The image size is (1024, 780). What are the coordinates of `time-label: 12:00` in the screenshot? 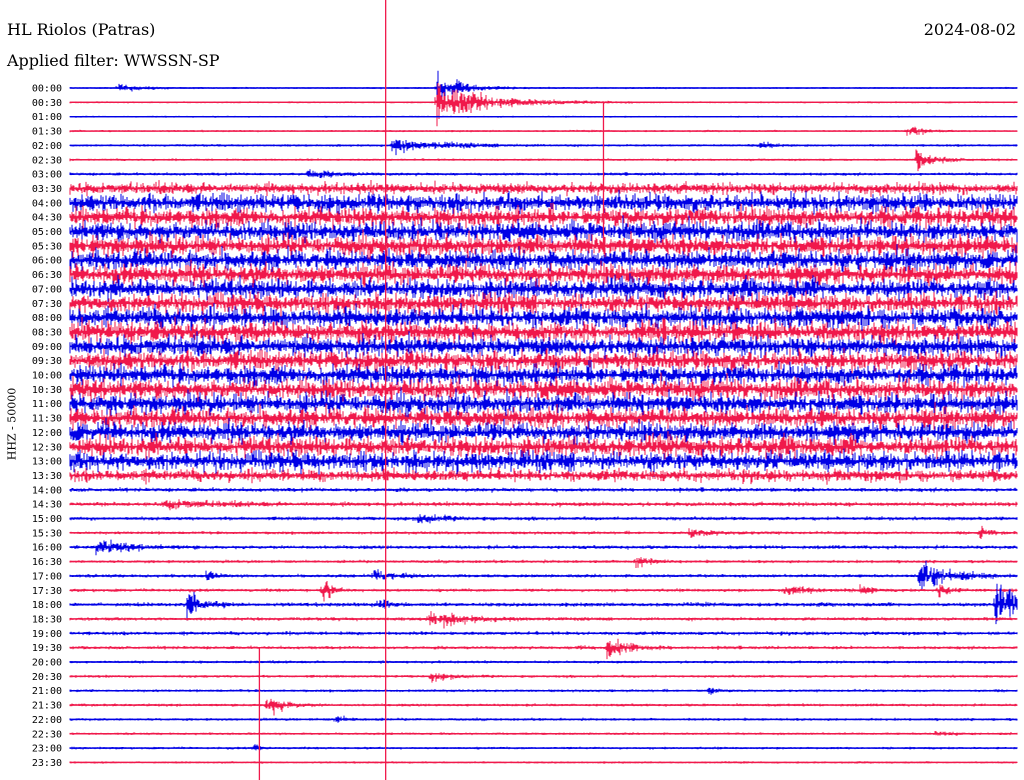 It's located at (47, 433).